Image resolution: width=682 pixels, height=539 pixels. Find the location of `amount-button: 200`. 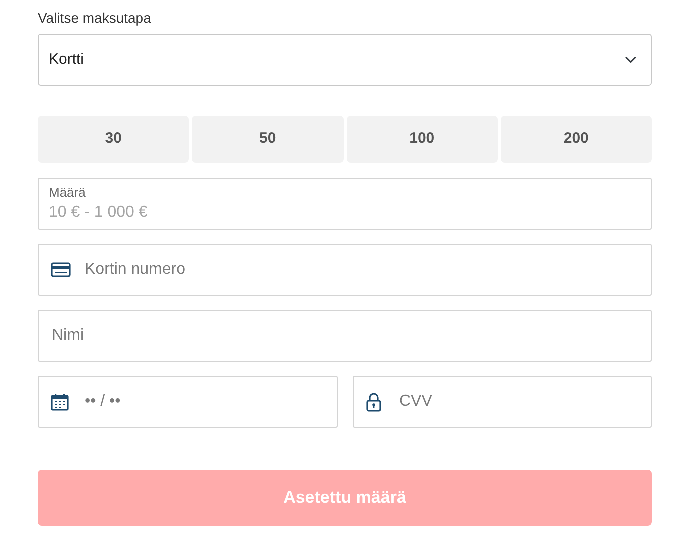

amount-button: 200 is located at coordinates (576, 139).